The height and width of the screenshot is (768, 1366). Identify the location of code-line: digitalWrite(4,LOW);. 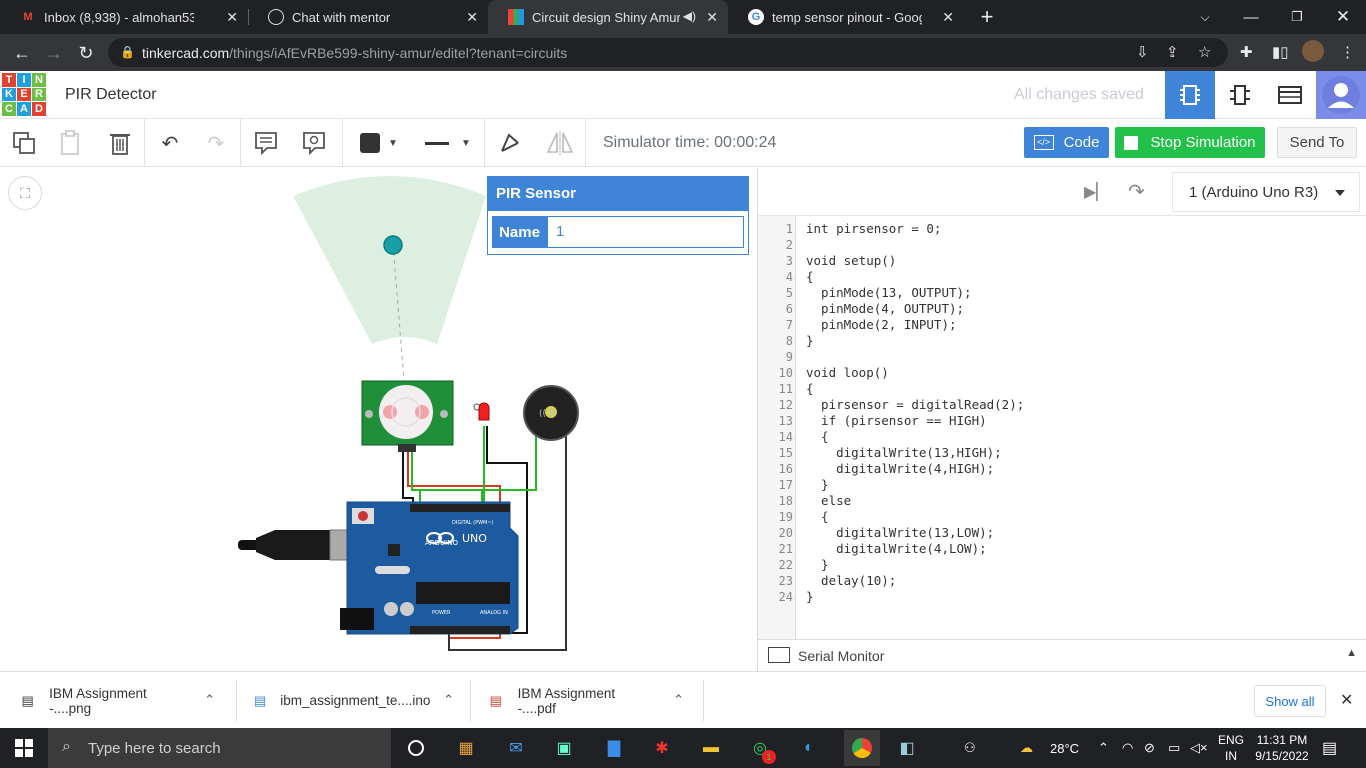
(896, 549).